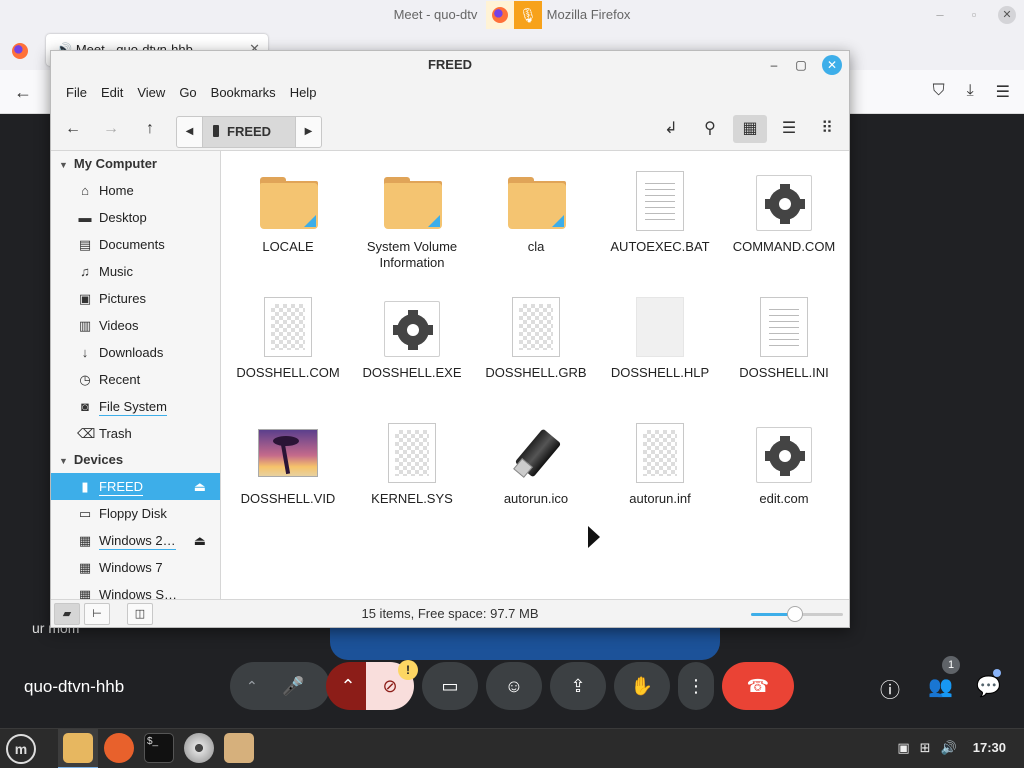  What do you see at coordinates (974, 15) in the screenshot?
I see `maximize-button: ▫` at bounding box center [974, 15].